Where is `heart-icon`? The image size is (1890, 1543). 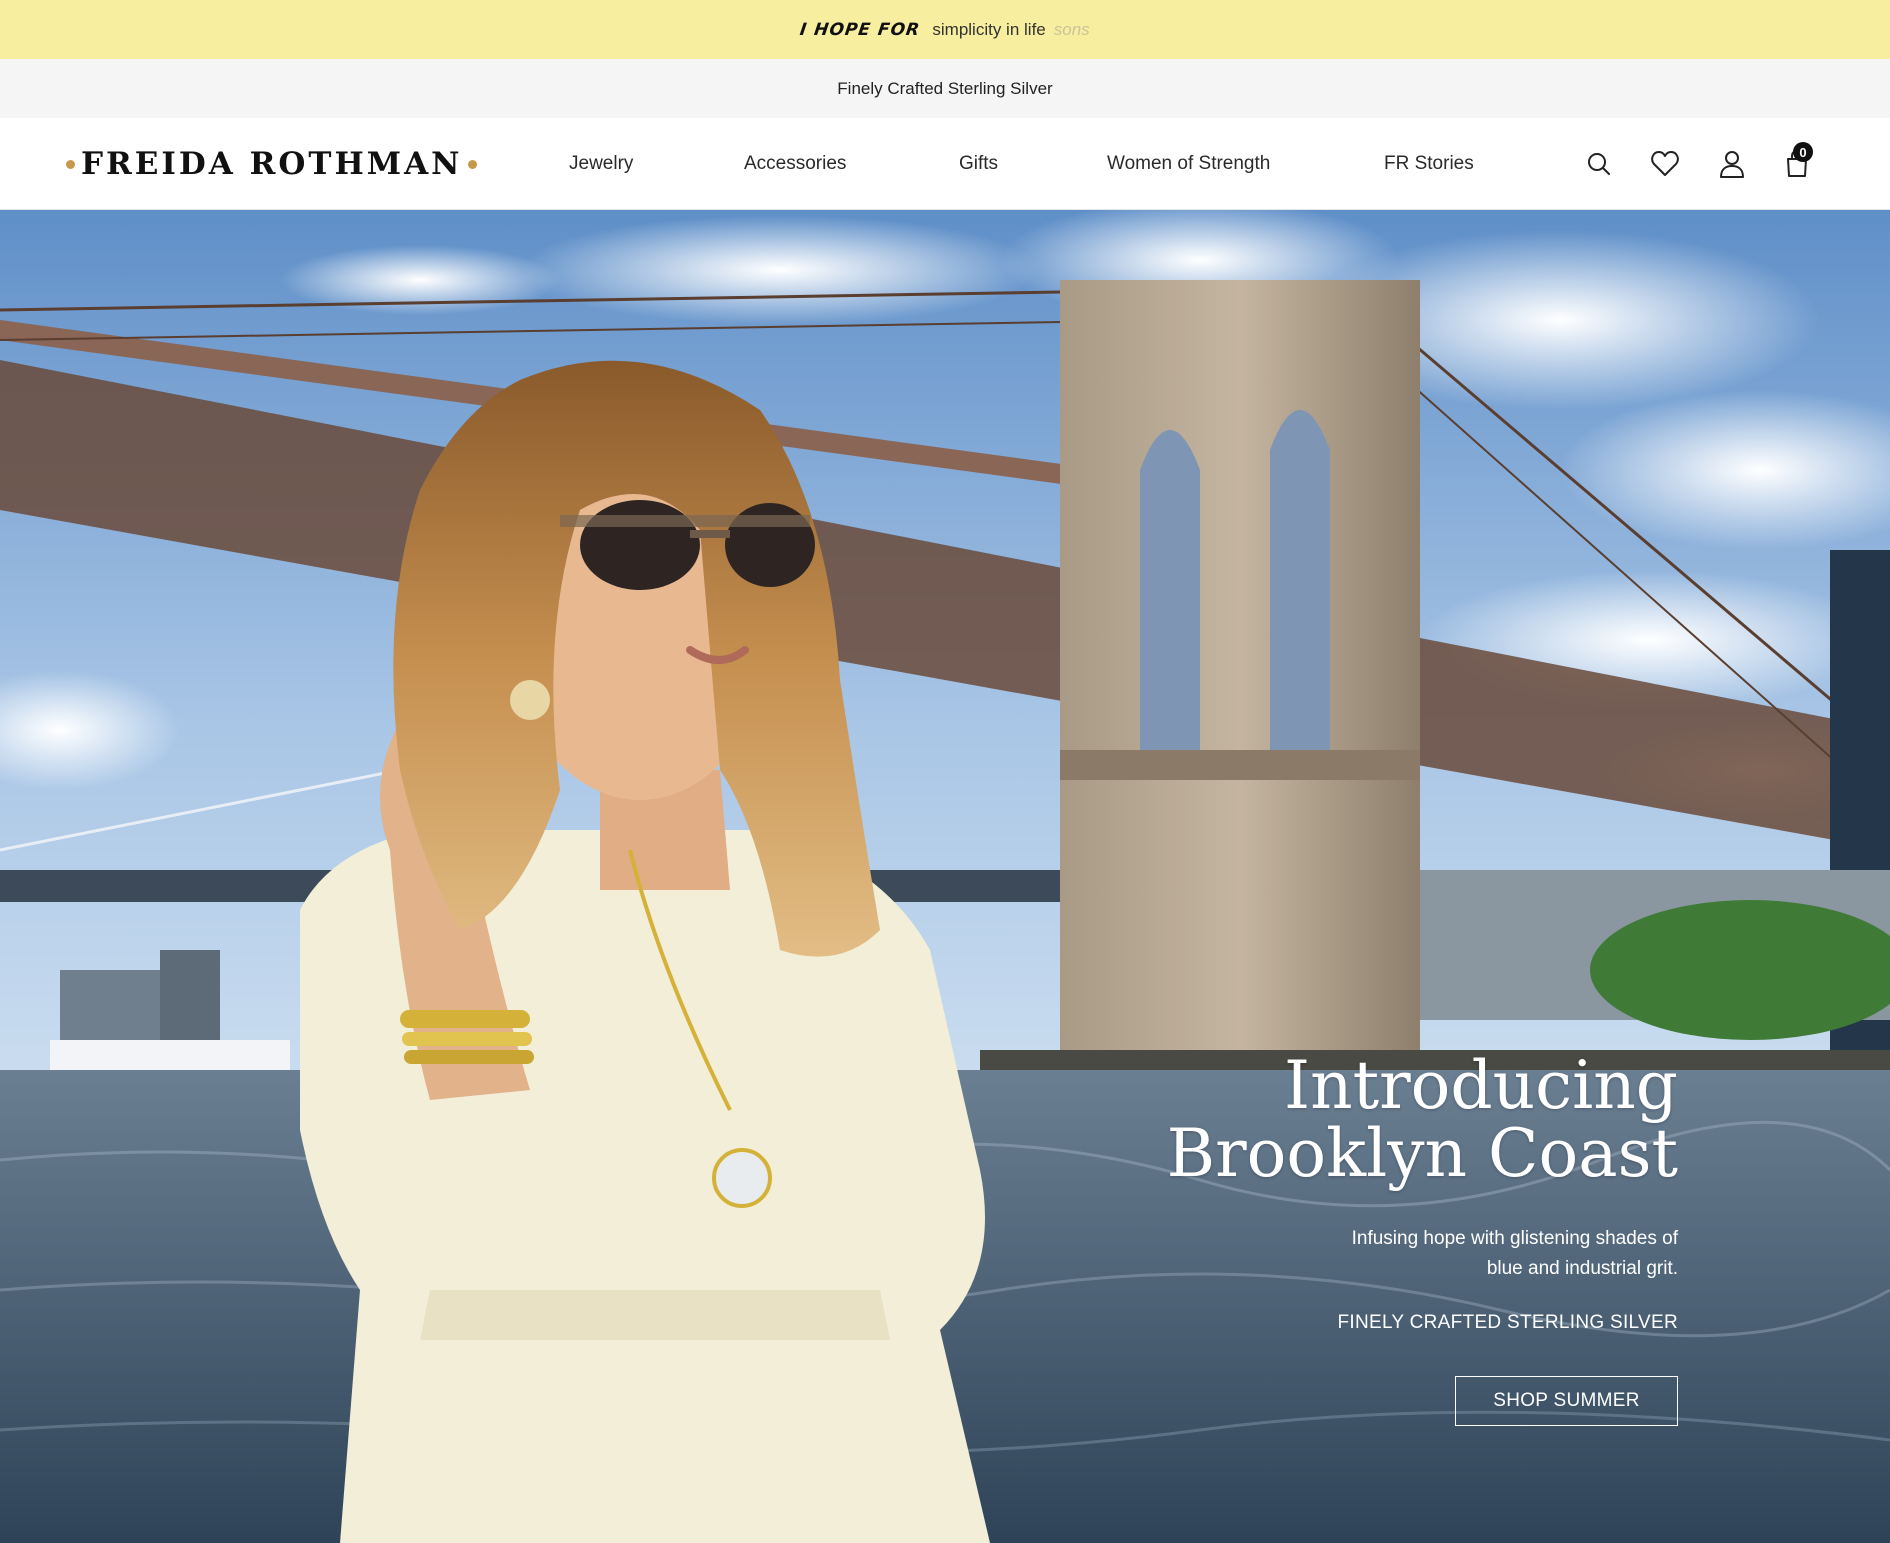 heart-icon is located at coordinates (1665, 164).